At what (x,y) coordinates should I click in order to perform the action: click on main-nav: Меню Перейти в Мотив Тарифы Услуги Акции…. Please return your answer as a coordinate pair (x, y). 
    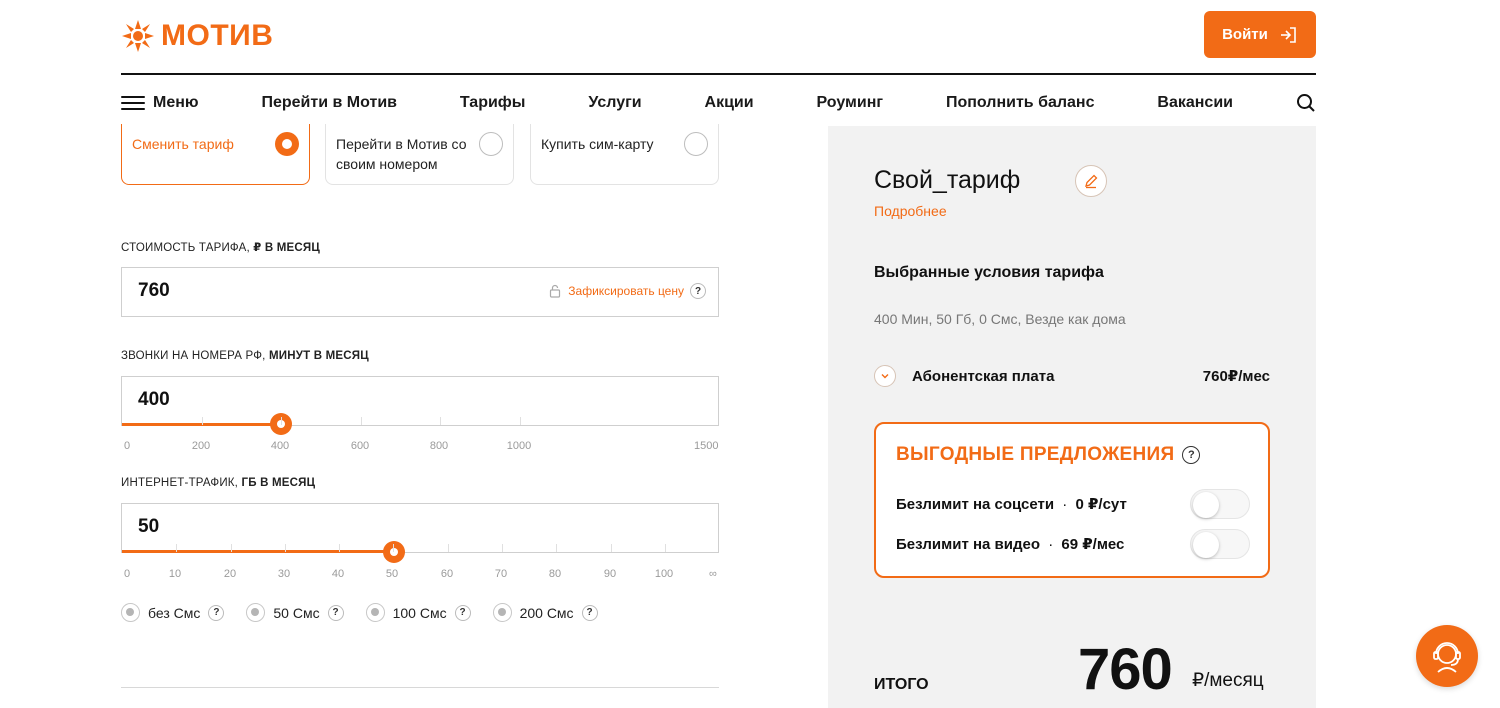
    Looking at the image, I should click on (718, 103).